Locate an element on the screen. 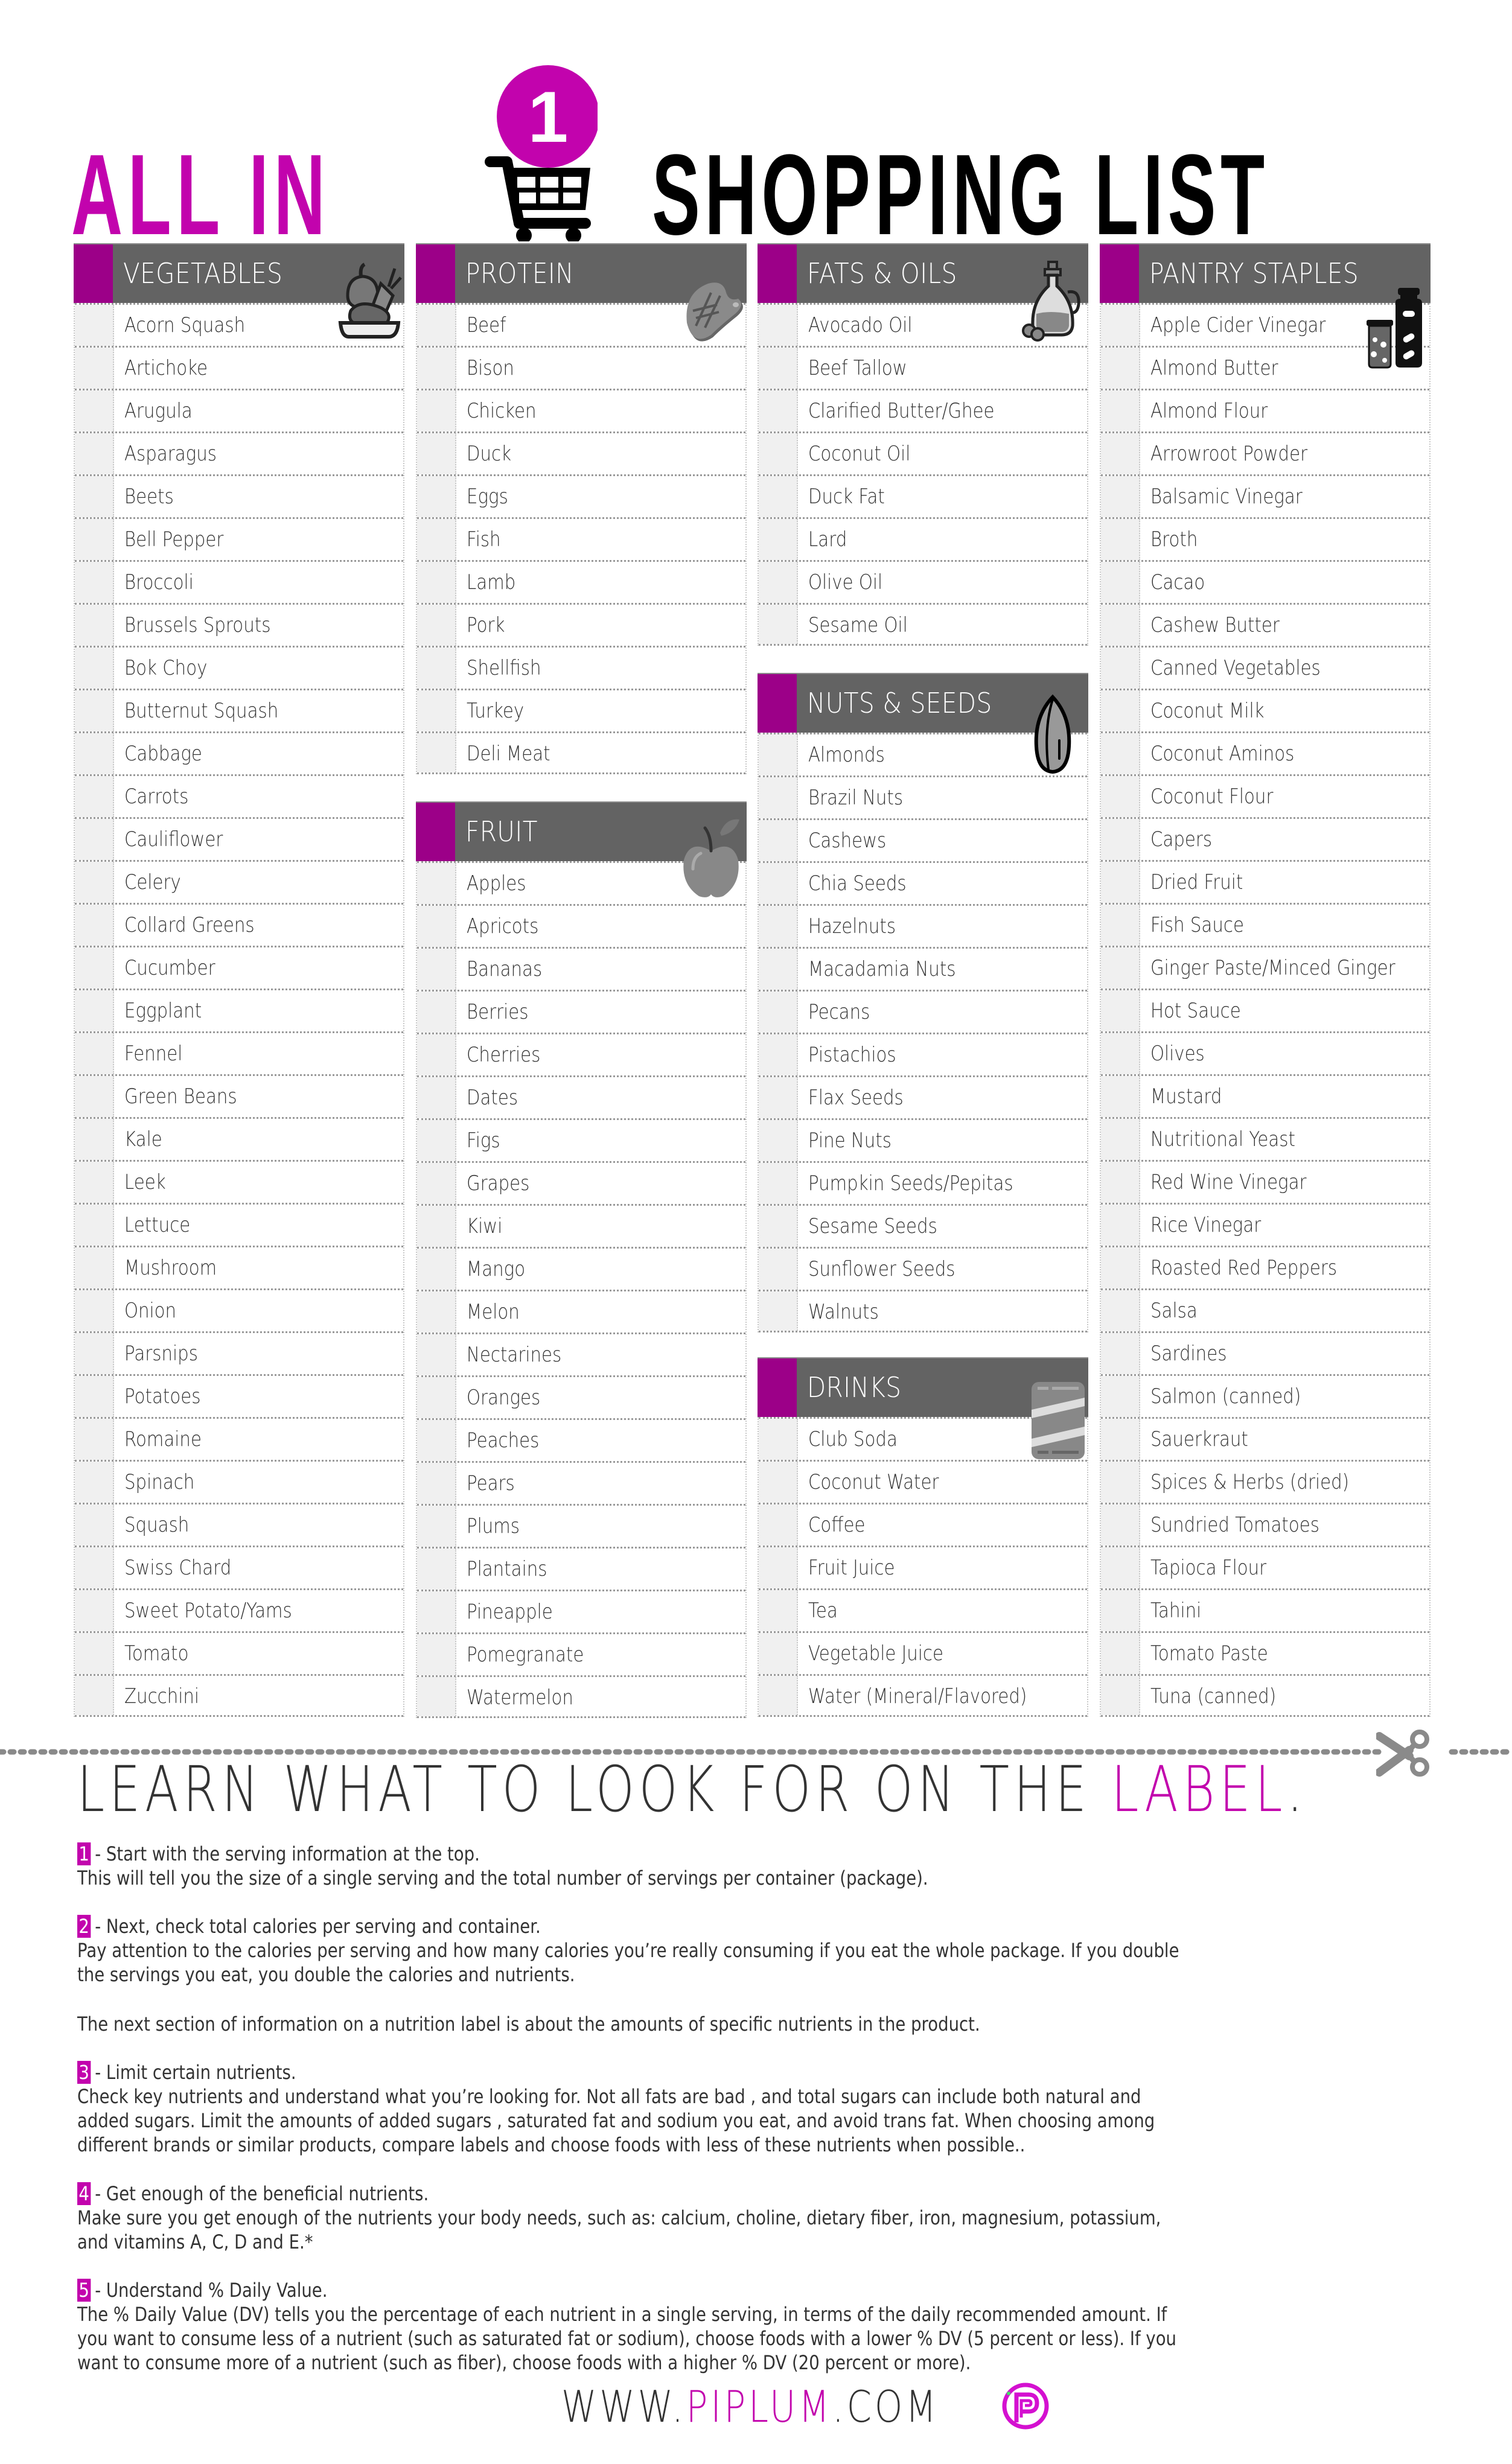  footer-website-link: WWW.PIPLUM.COM is located at coordinates (750, 2407).